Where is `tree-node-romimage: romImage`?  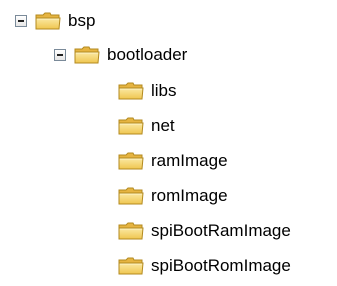 tree-node-romimage: romImage is located at coordinates (172, 196).